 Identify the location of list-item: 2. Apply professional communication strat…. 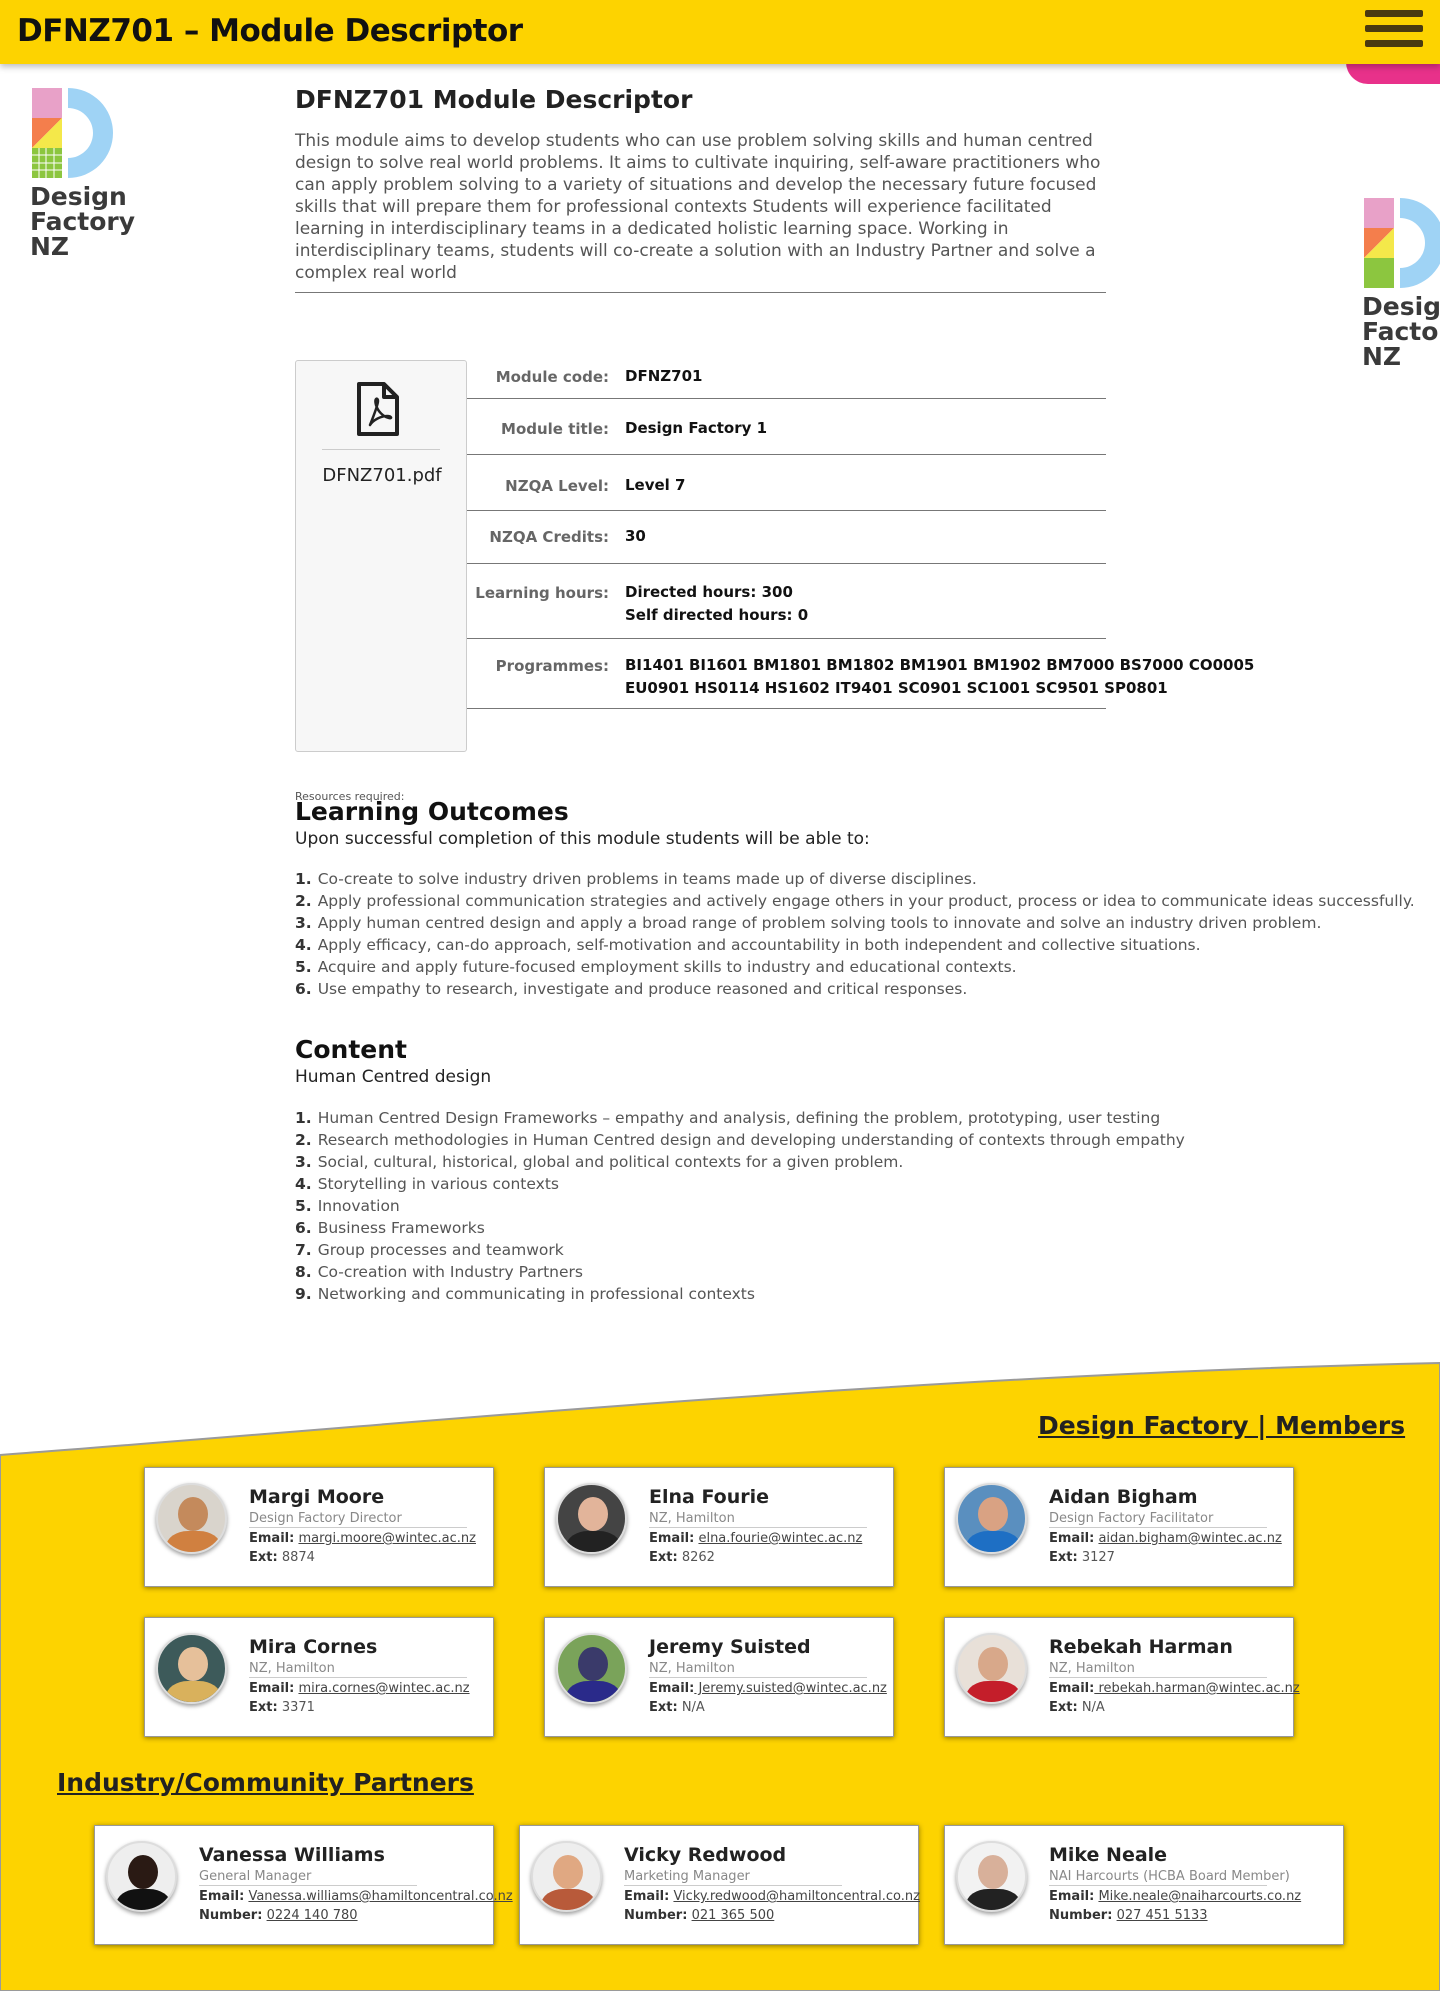
(855, 901).